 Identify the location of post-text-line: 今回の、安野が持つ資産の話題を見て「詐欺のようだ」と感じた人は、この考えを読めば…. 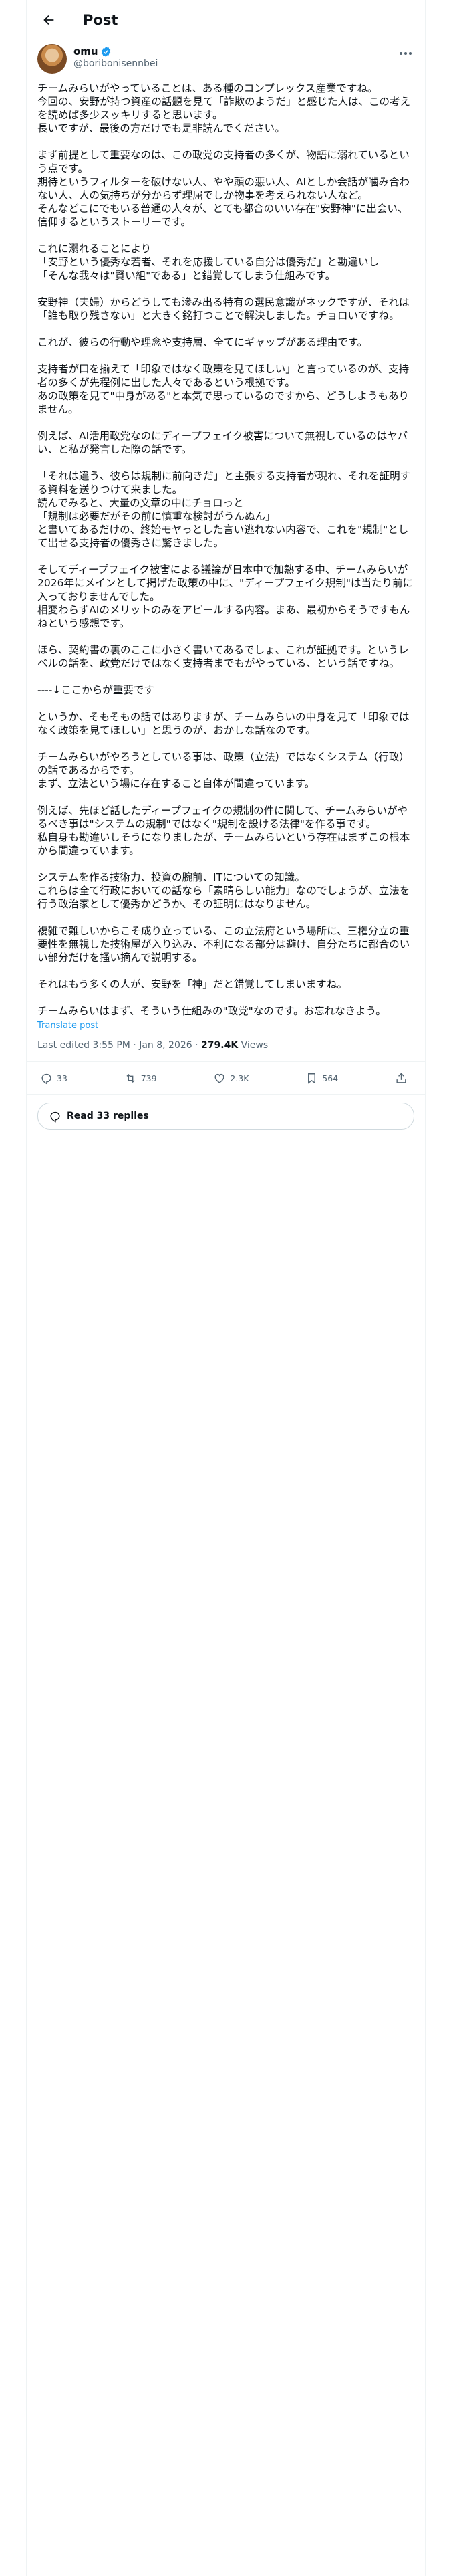
(224, 108).